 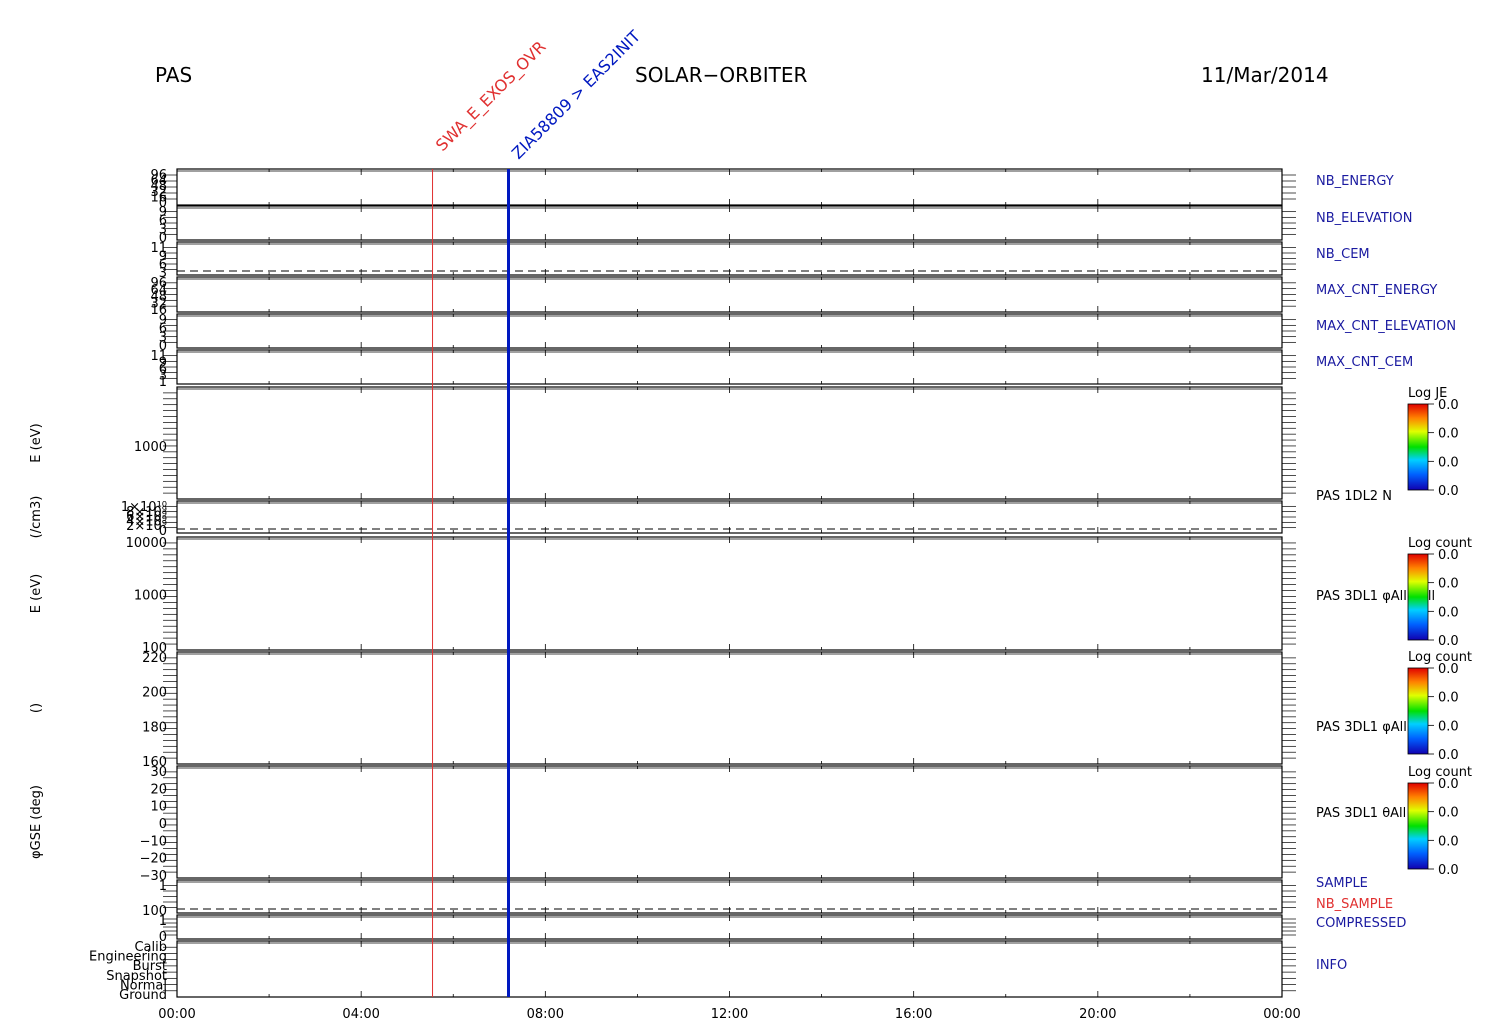 I want to click on event-markers: SWA_E_EXOS_OVRZIA58809 > EAS2INIT, so click(x=538, y=511).